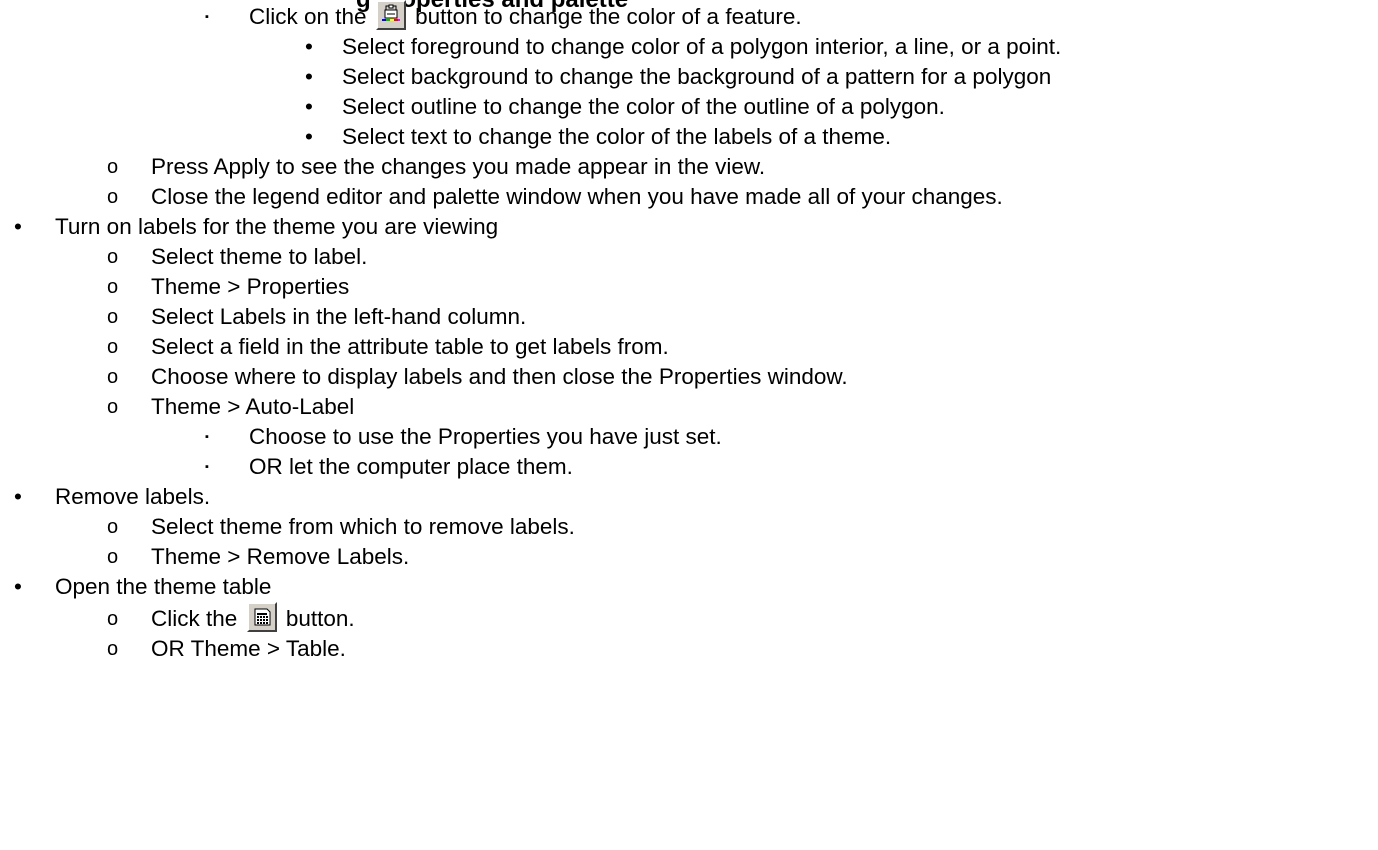 This screenshot has width=1378, height=850. I want to click on list-item-text: Select Labels in the left-hand column., so click(339, 316).